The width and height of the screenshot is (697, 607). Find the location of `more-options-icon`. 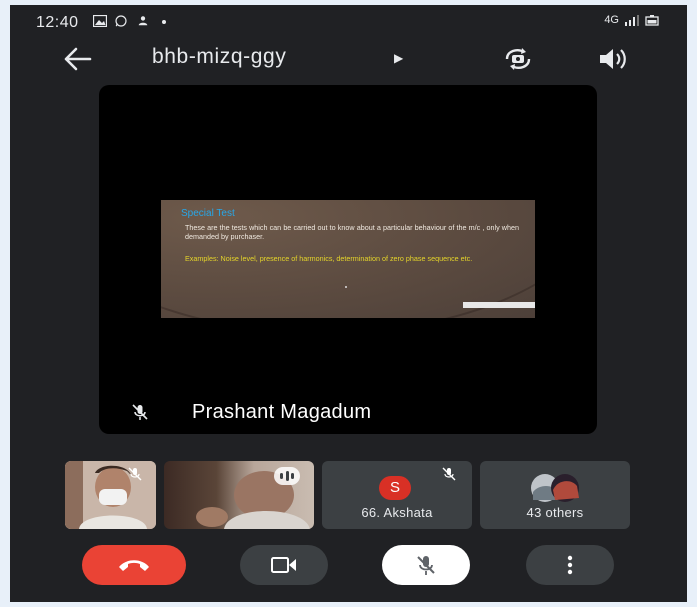

more-options-icon is located at coordinates (570, 565).